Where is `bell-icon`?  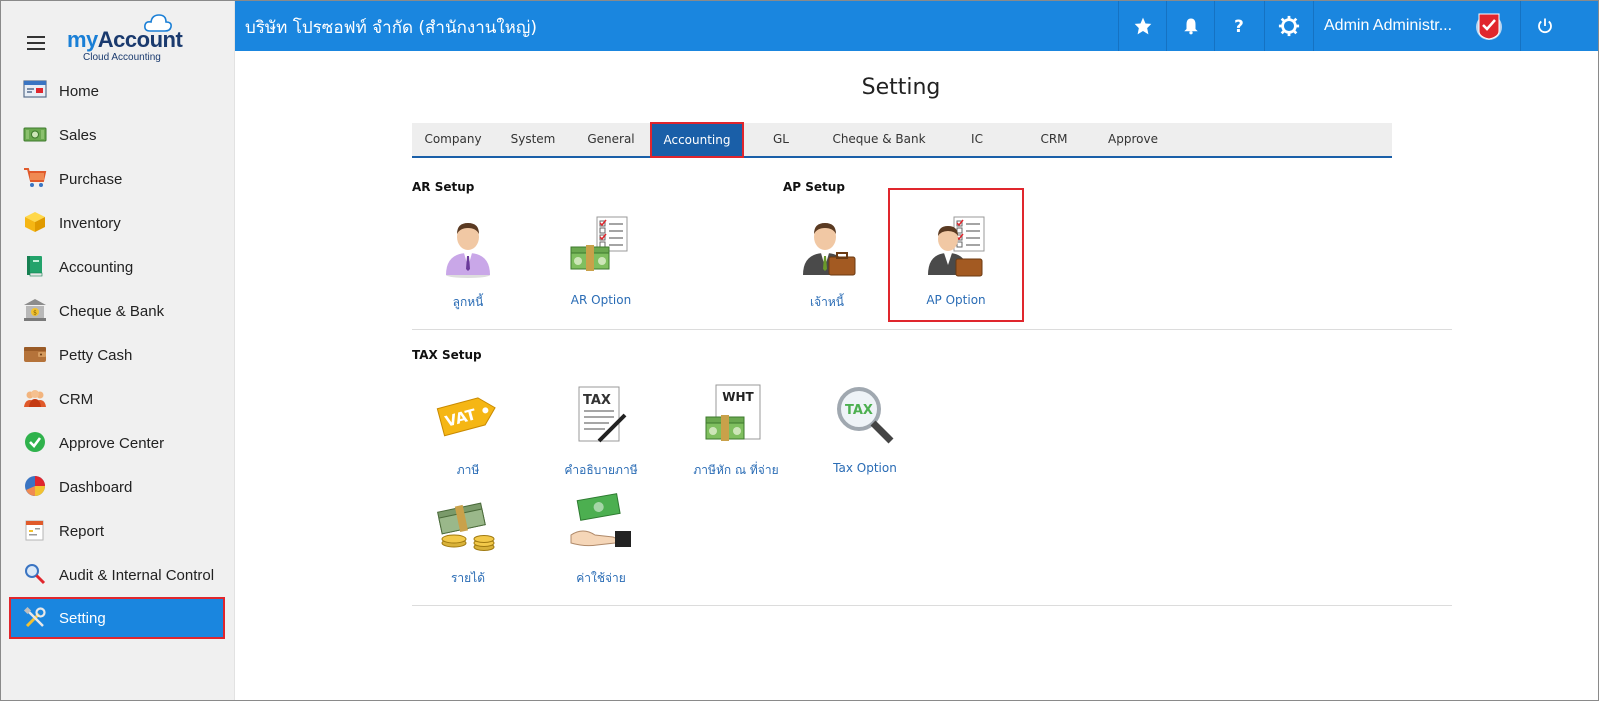 bell-icon is located at coordinates (1190, 26).